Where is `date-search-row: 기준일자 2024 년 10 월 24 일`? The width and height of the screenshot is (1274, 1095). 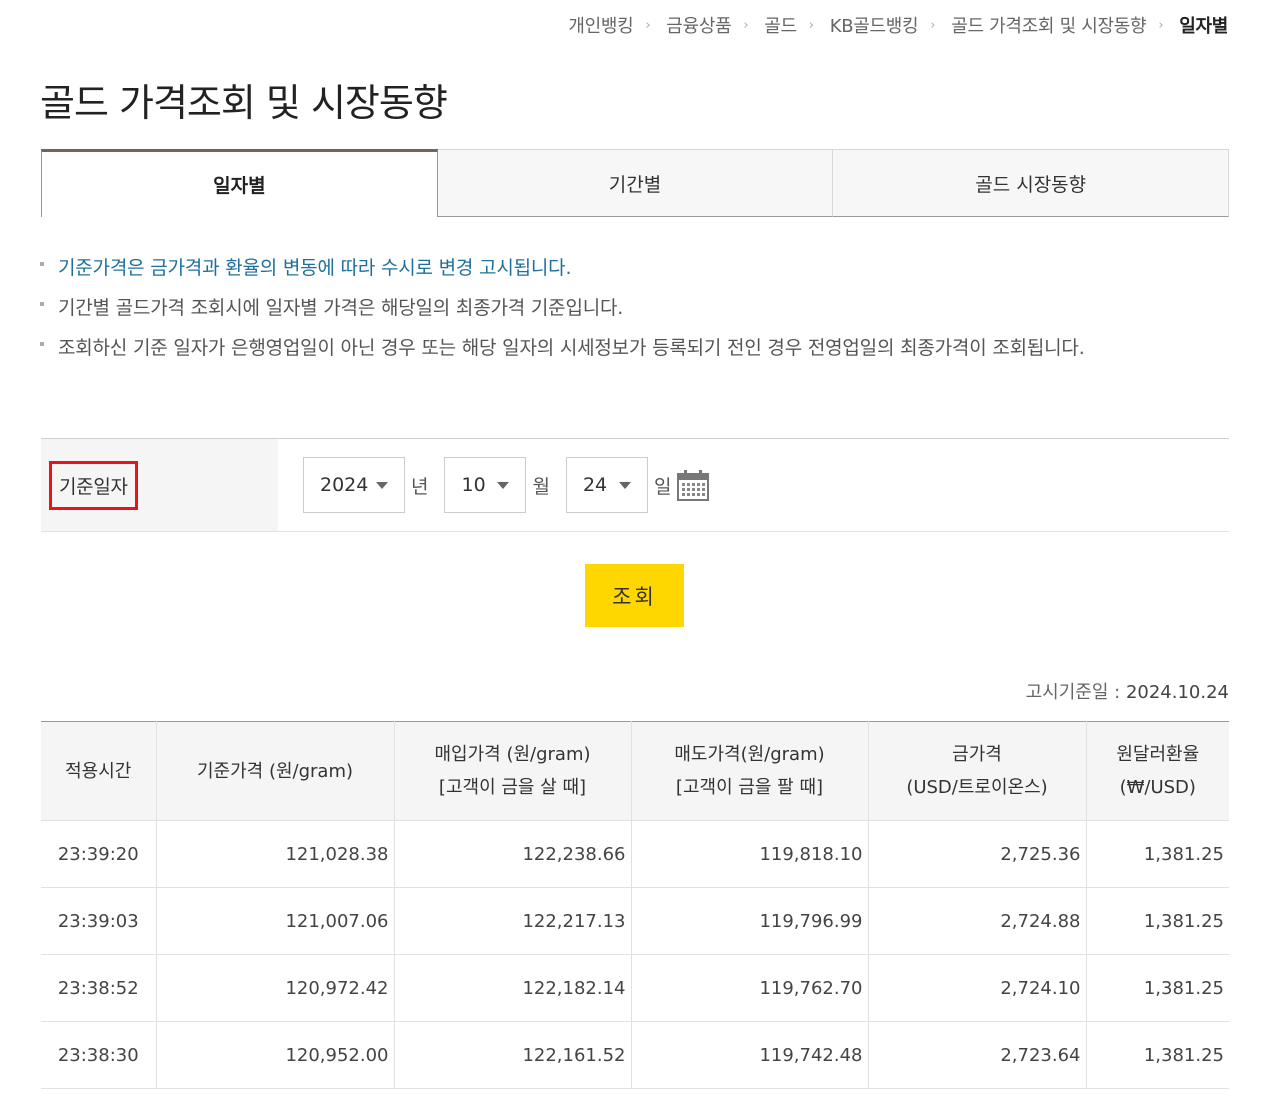
date-search-row: 기준일자 2024 년 10 월 24 일 is located at coordinates (635, 485).